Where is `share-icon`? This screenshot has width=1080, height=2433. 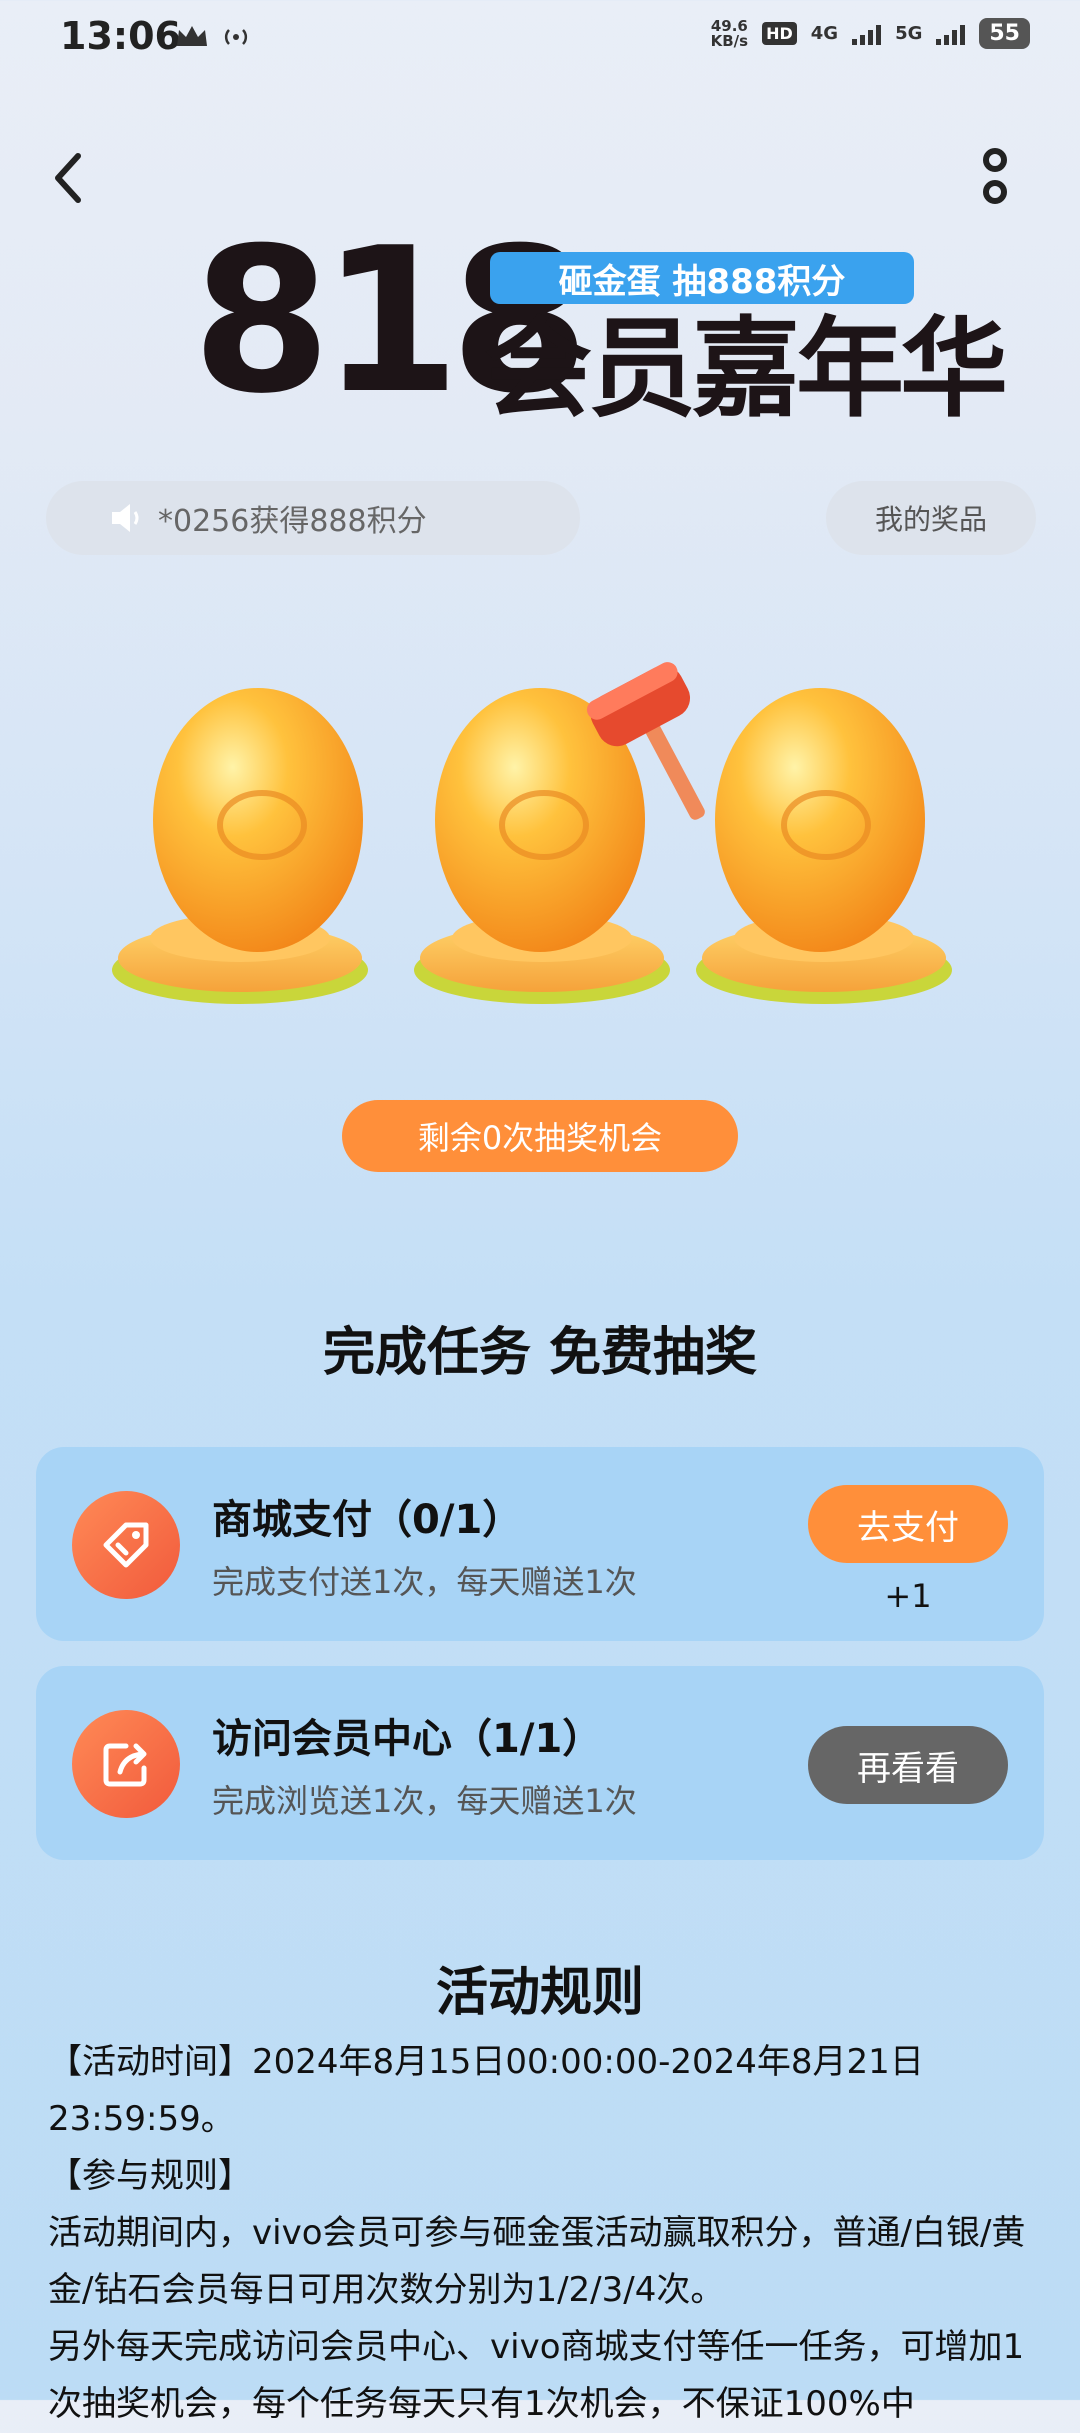
share-icon is located at coordinates (126, 1764).